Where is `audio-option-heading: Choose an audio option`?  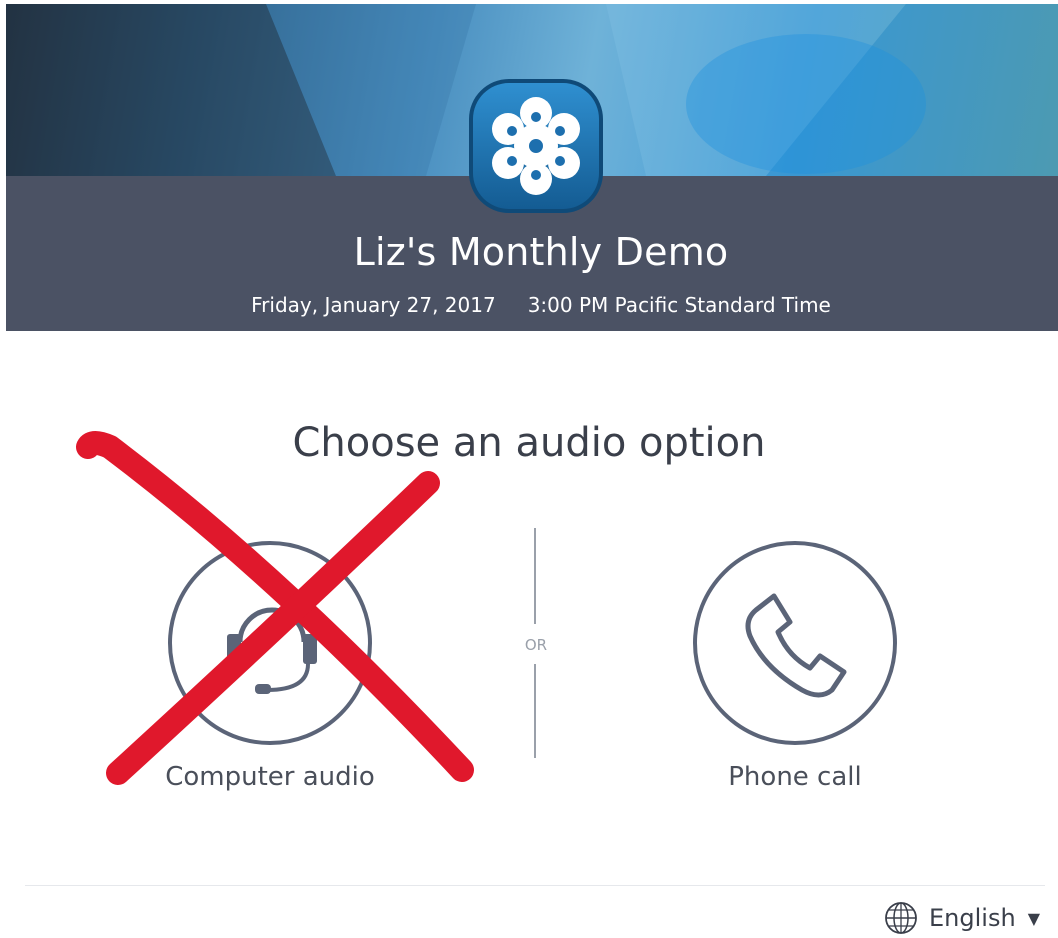
audio-option-heading: Choose an audio option is located at coordinates (529, 443).